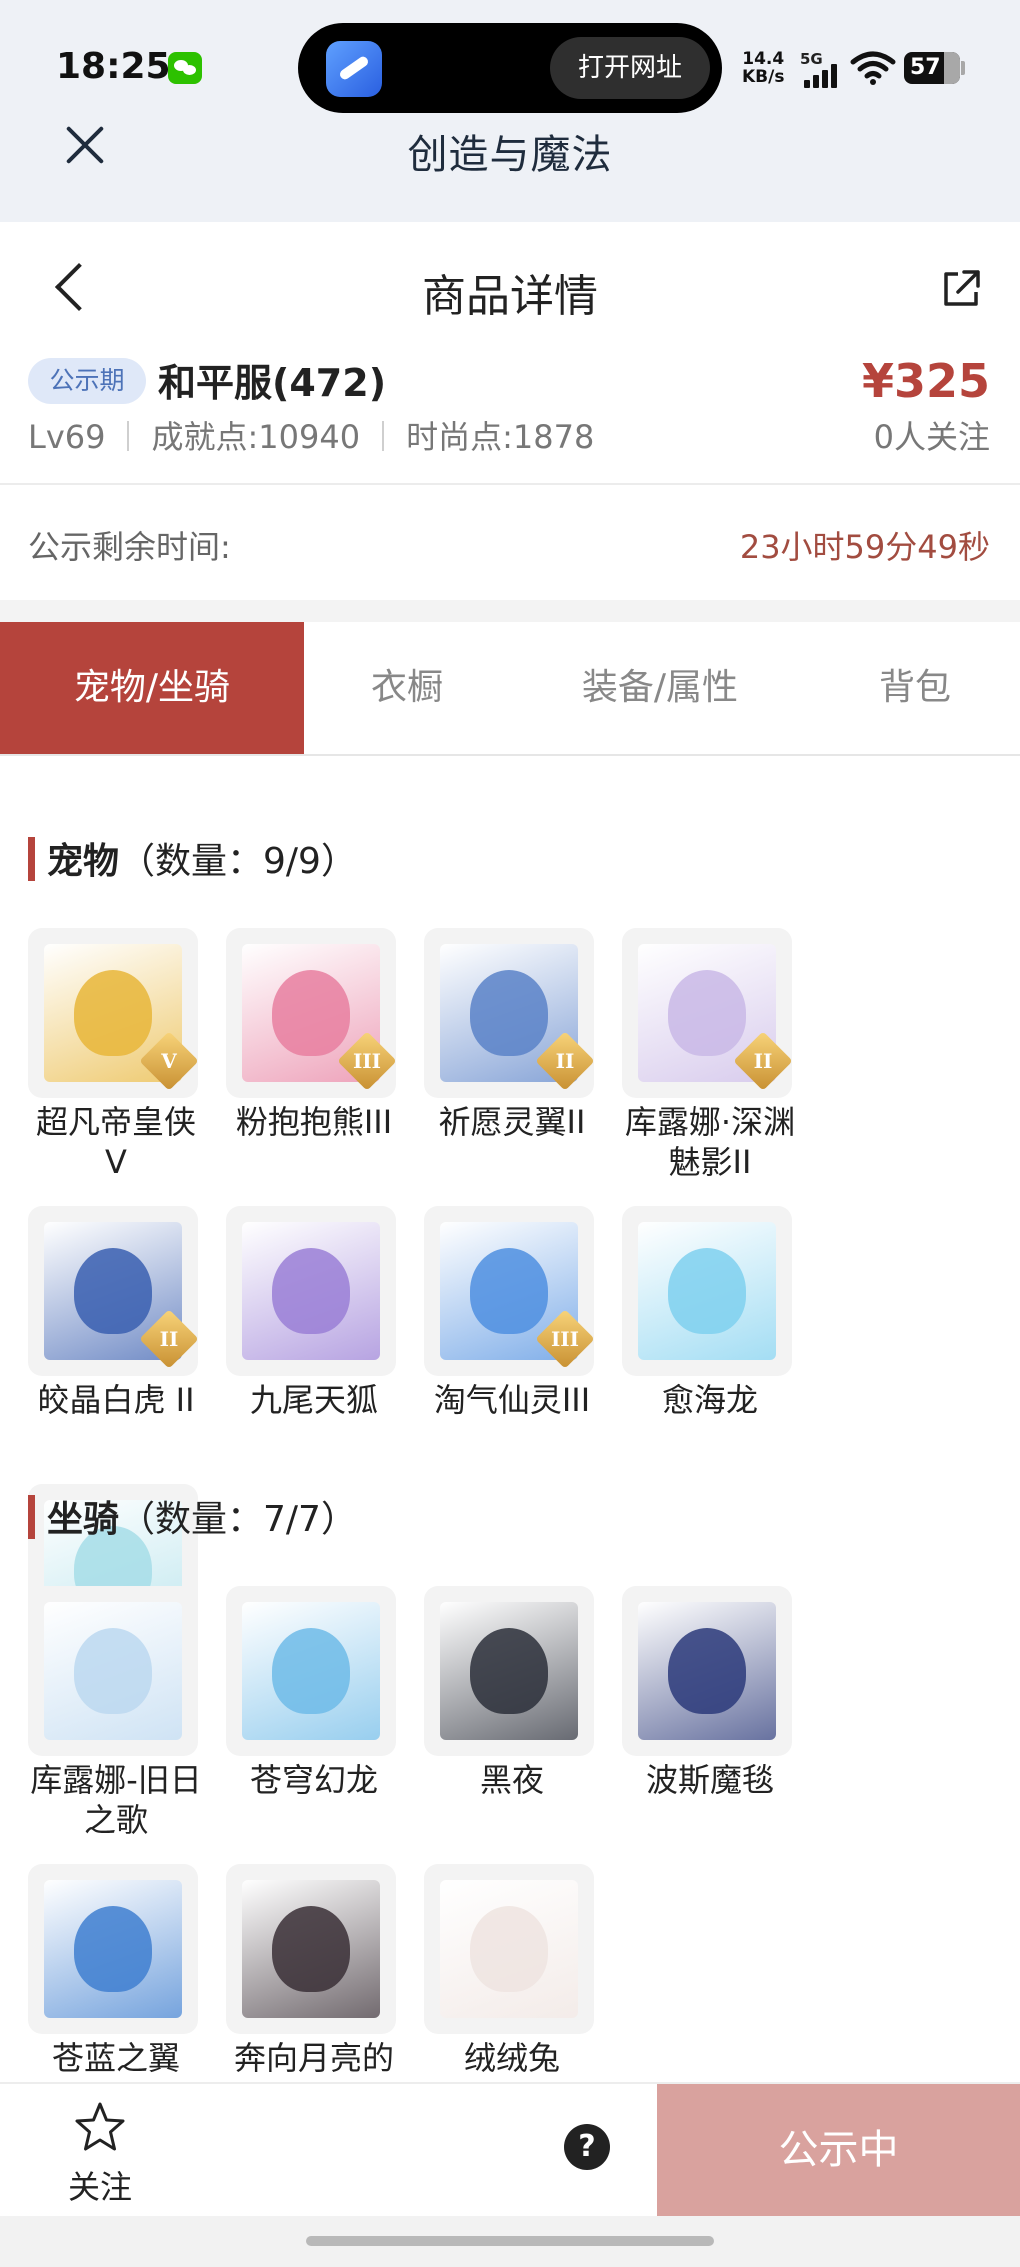 The width and height of the screenshot is (1020, 2267). What do you see at coordinates (510, 2149) in the screenshot?
I see `bottom-action-bar: 关注 ? 公示中` at bounding box center [510, 2149].